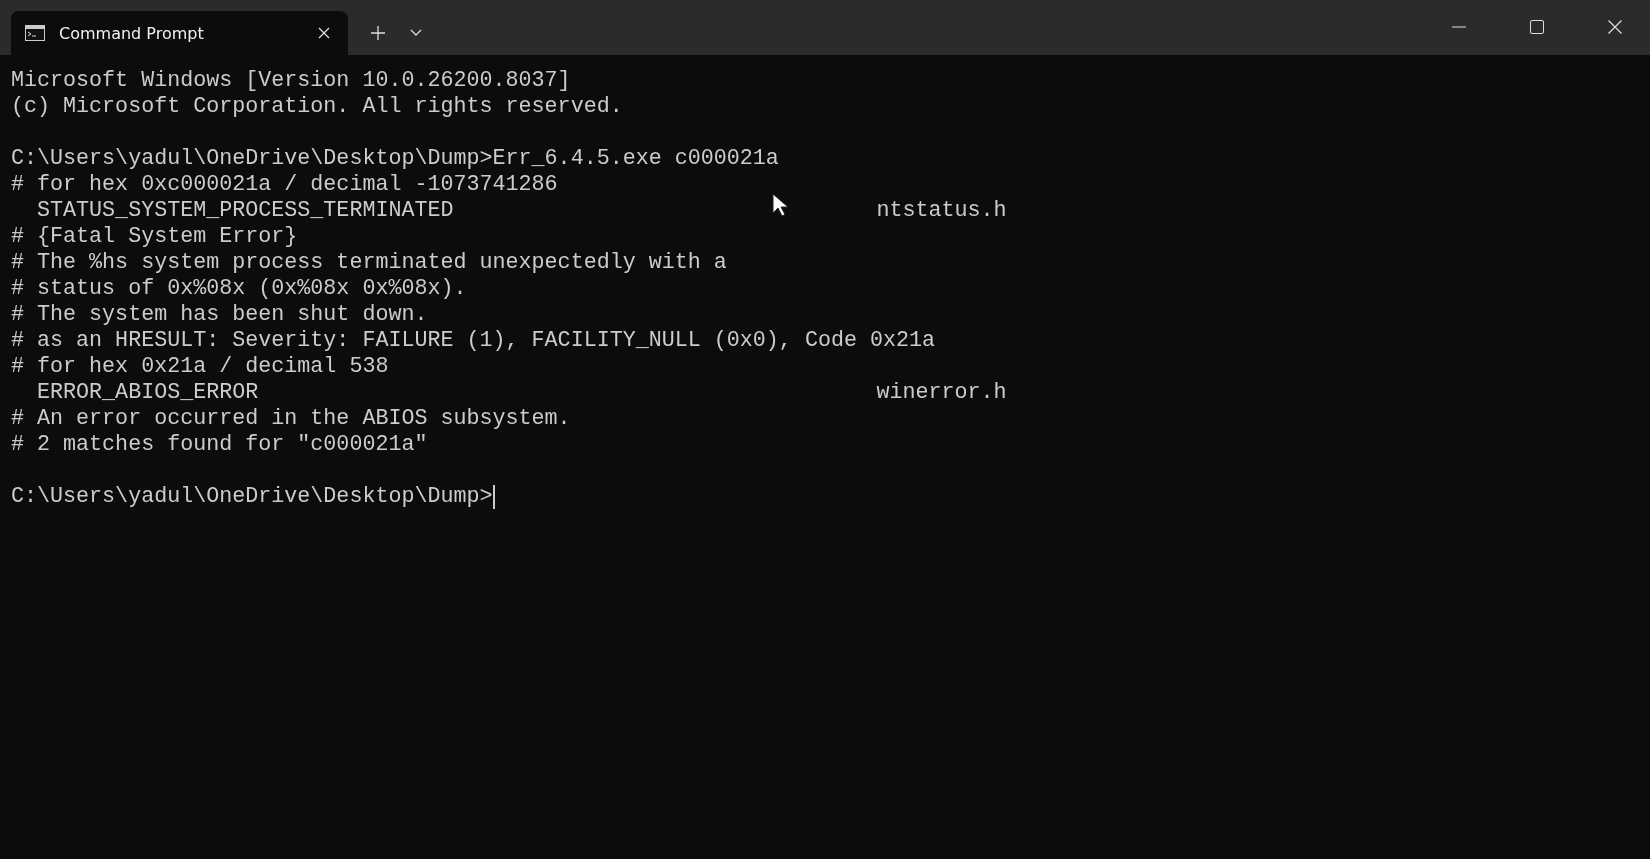 The height and width of the screenshot is (859, 1650). Describe the element at coordinates (1459, 26) in the screenshot. I see `minimize-icon` at that location.